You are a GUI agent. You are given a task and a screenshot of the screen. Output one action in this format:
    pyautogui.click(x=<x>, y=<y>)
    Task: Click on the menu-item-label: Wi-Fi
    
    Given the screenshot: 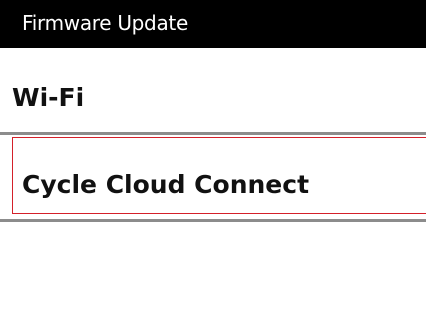 What is the action you would take?
    pyautogui.click(x=48, y=97)
    